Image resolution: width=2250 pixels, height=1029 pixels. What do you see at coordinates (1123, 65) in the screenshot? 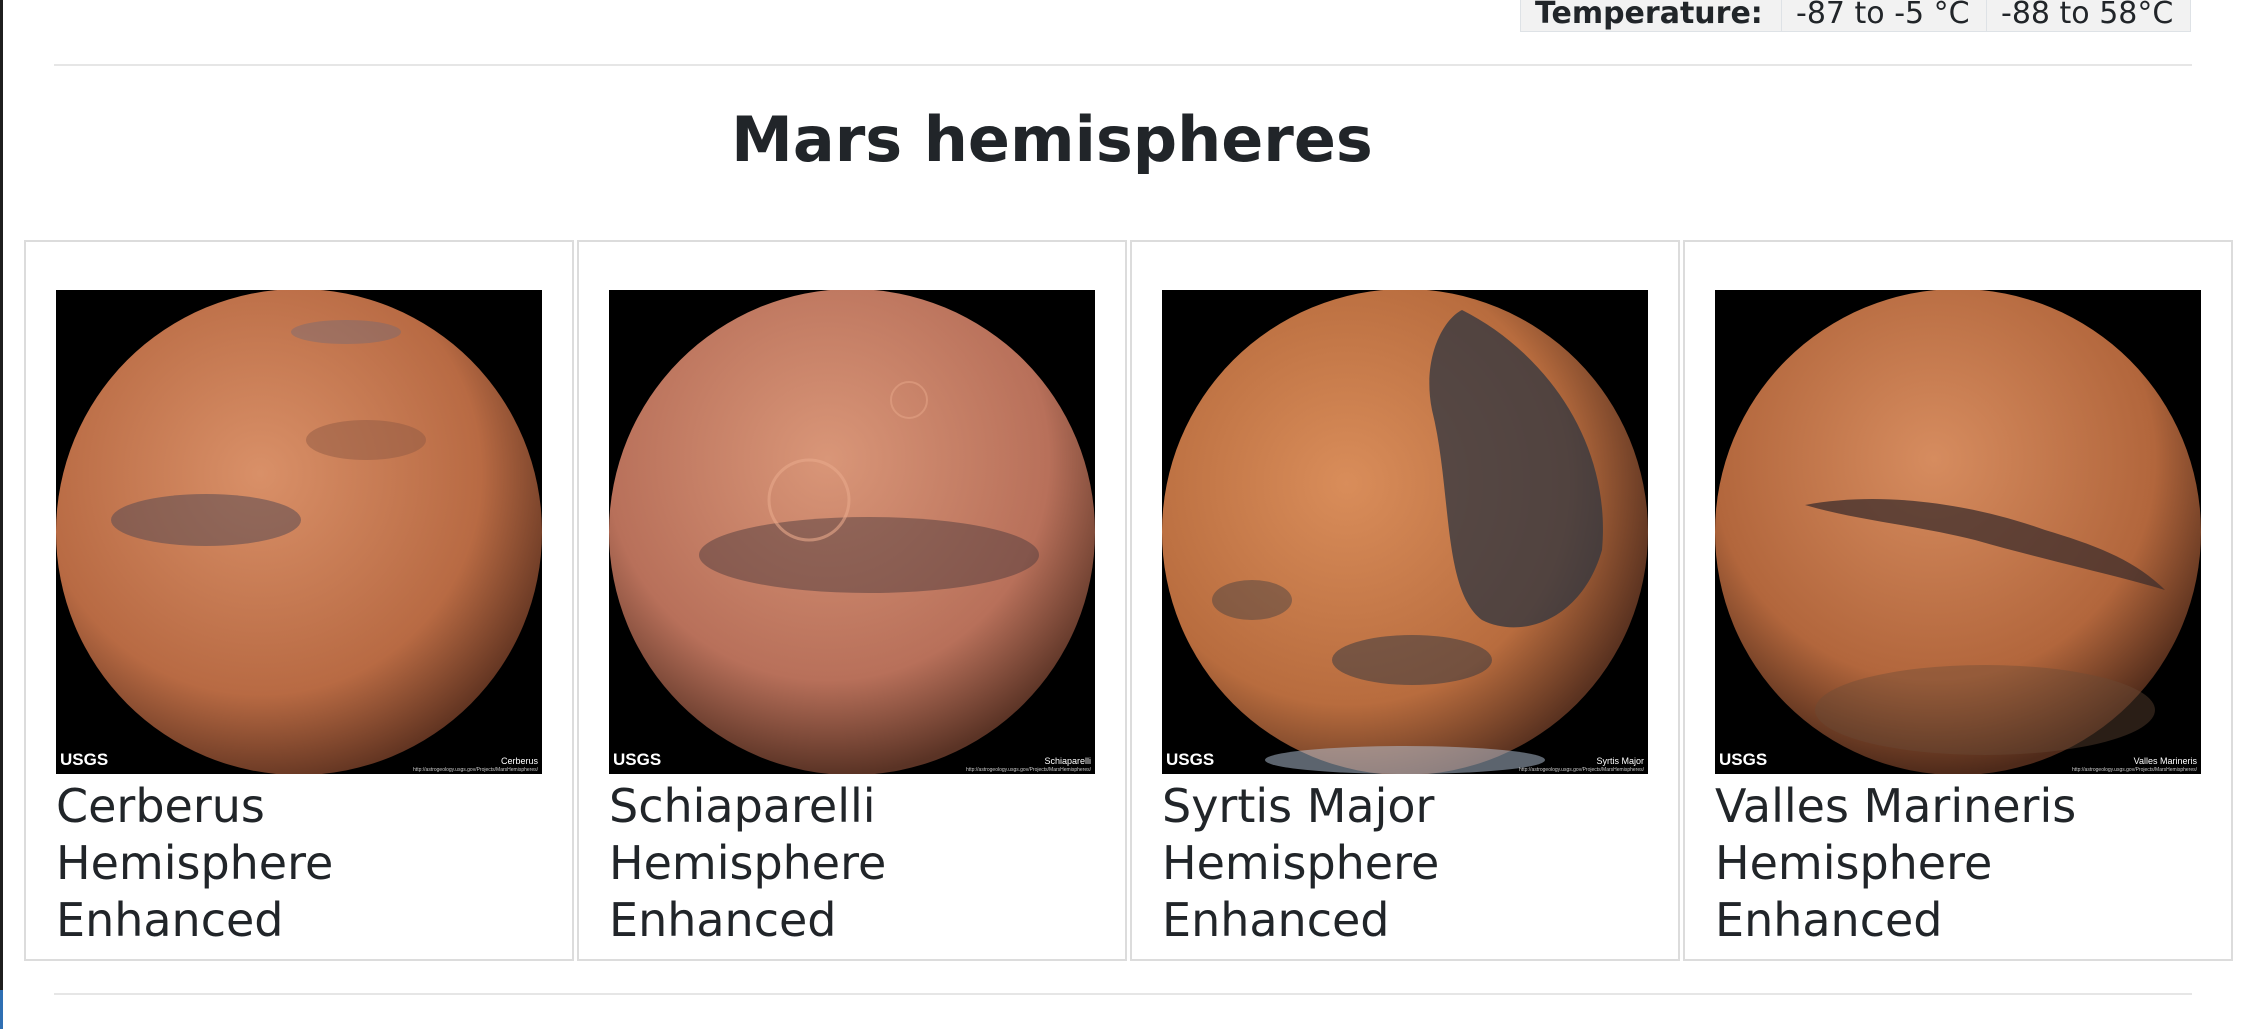
I see `divider-top` at bounding box center [1123, 65].